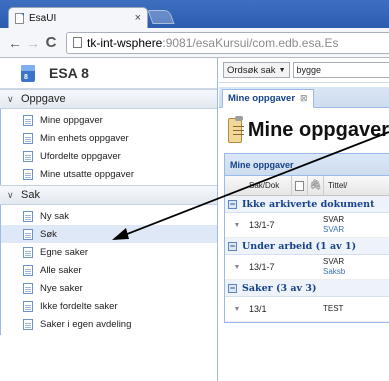 Image resolution: width=389 pixels, height=381 pixels. What do you see at coordinates (279, 288) in the screenshot?
I see `grid-group-label: Saker (3 av 3)` at bounding box center [279, 288].